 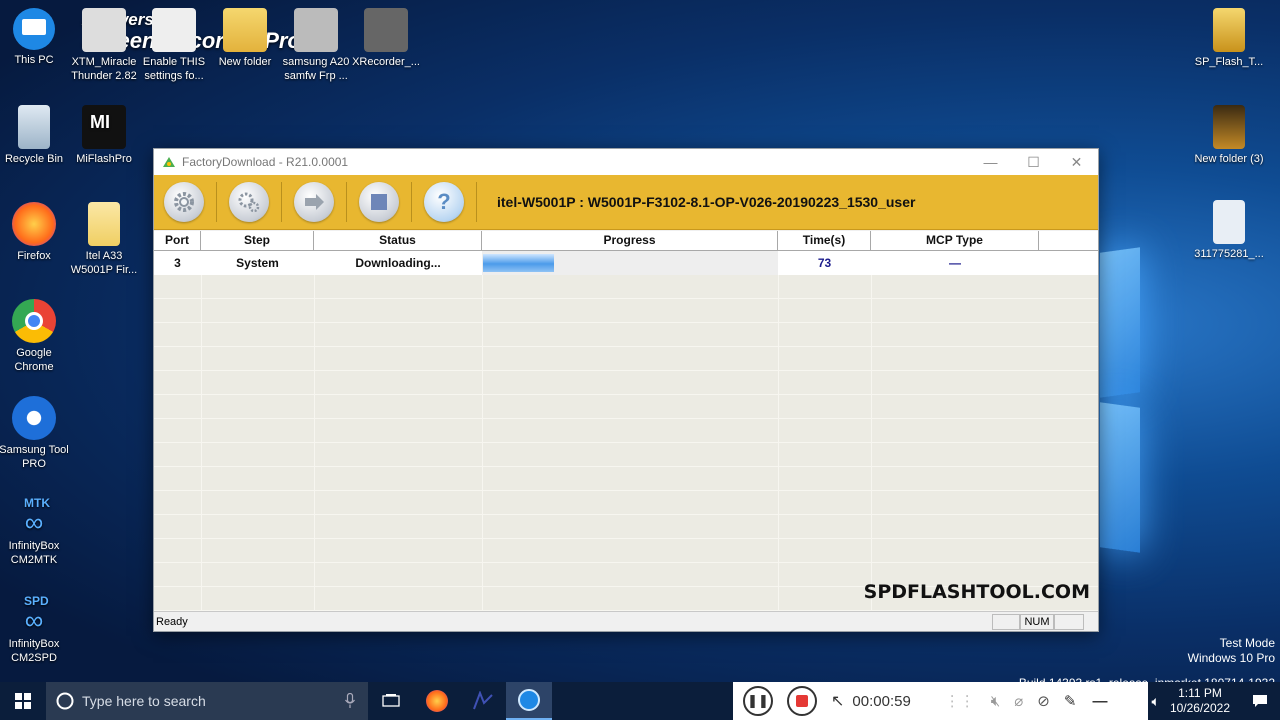 I want to click on recording-timer: 00:00:59, so click(x=881, y=701).